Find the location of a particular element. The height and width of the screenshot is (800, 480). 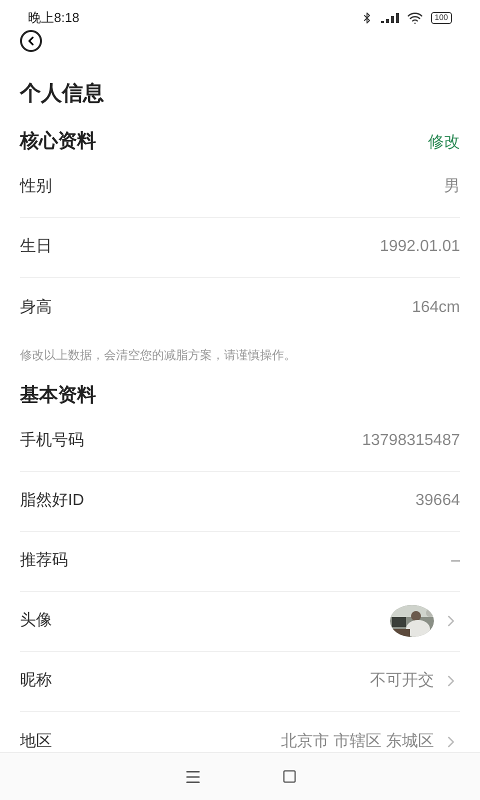

row-label: 性别 is located at coordinates (36, 187).